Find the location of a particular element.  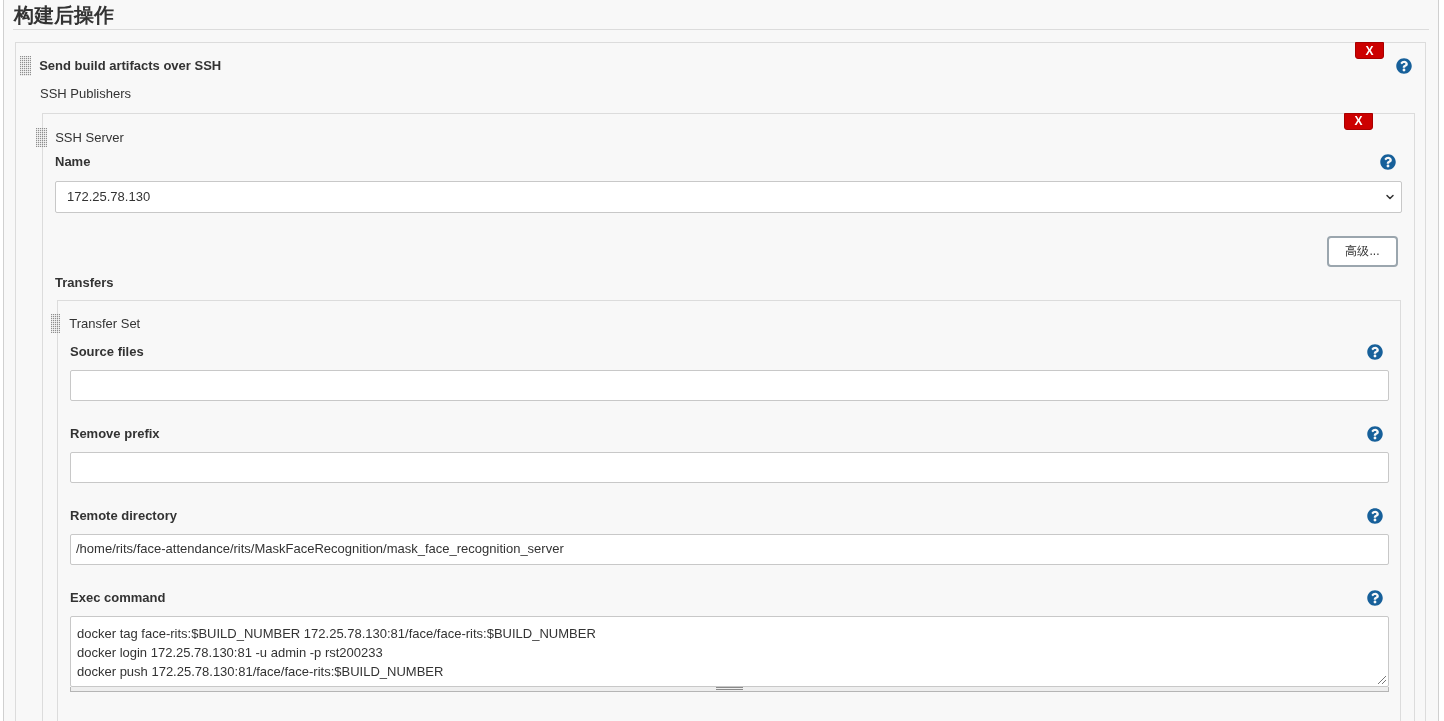

section-subtitle: SSH Publishers is located at coordinates (86, 93).